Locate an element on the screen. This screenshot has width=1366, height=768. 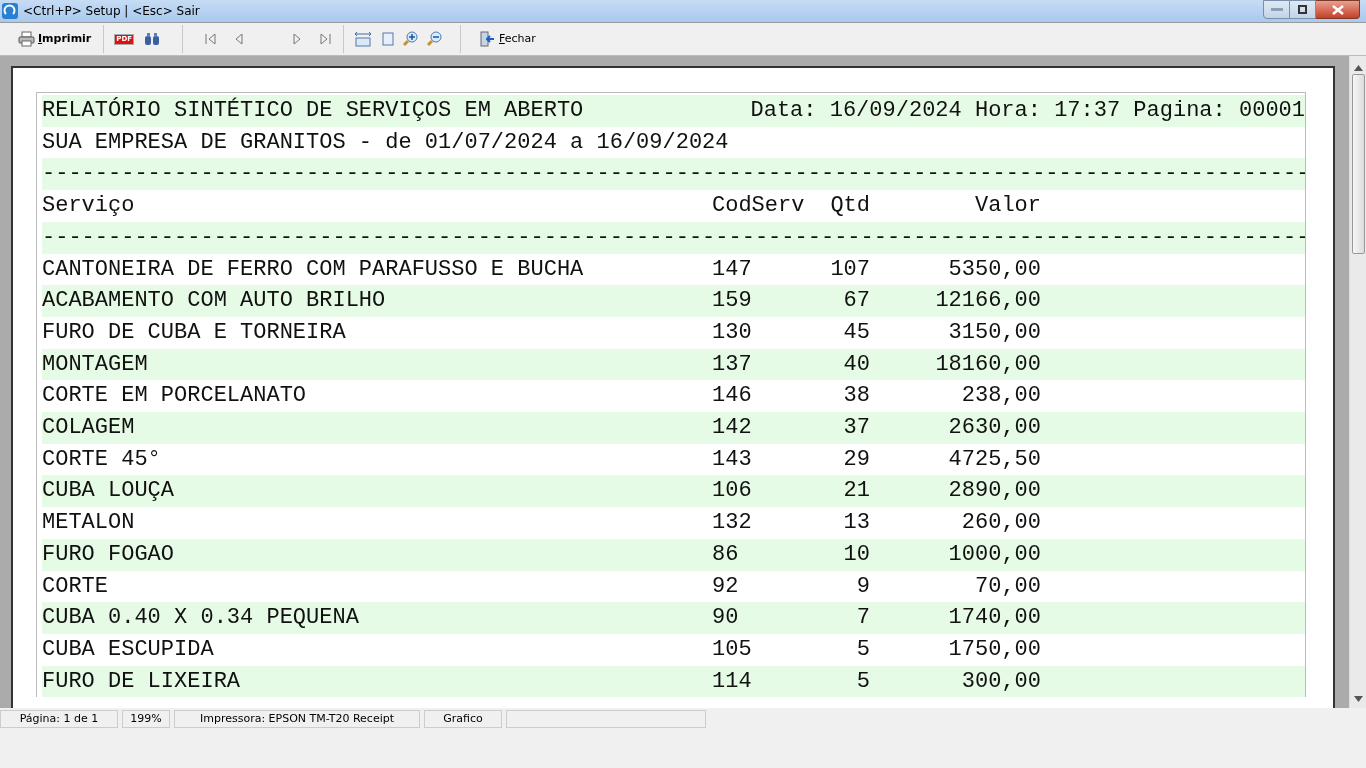
table-cell: 3150,00 is located at coordinates (994, 332).